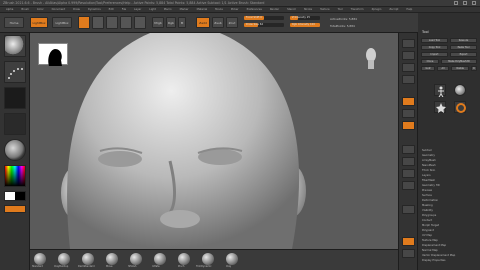 Image resolution: width=480 pixels, height=270 pixels. What do you see at coordinates (218, 22) in the screenshot?
I see `zsub-button: Zsub` at bounding box center [218, 22].